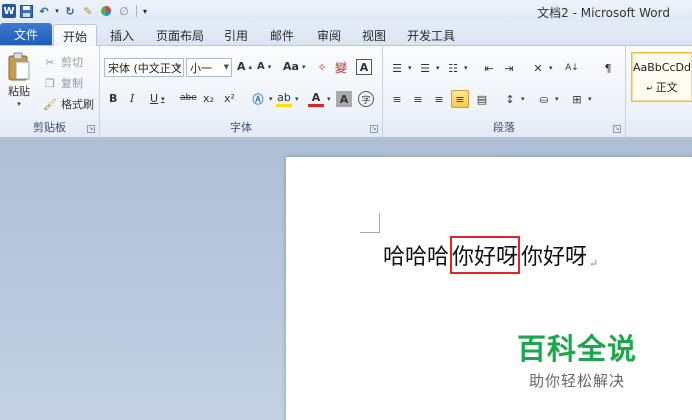 The height and width of the screenshot is (420, 692). What do you see at coordinates (322, 67) in the screenshot?
I see `clear-formatting-button: ✧` at bounding box center [322, 67].